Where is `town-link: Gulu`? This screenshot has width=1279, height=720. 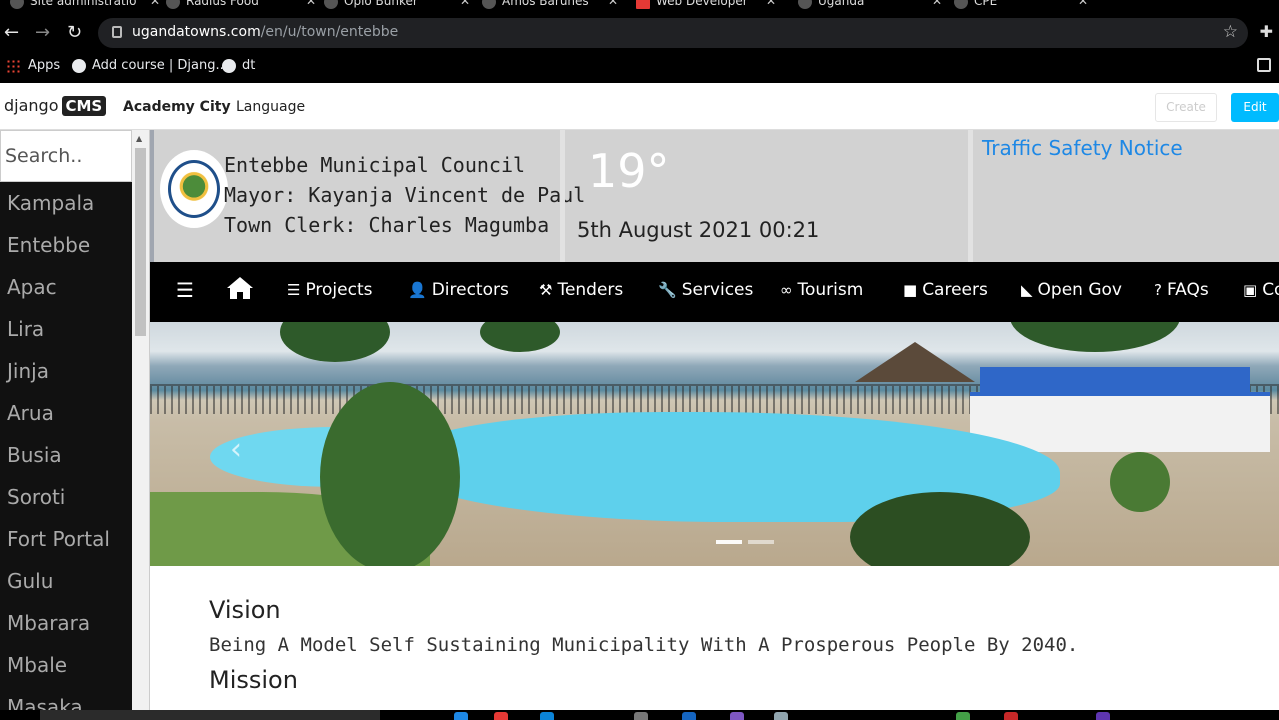 town-link: Gulu is located at coordinates (66, 581).